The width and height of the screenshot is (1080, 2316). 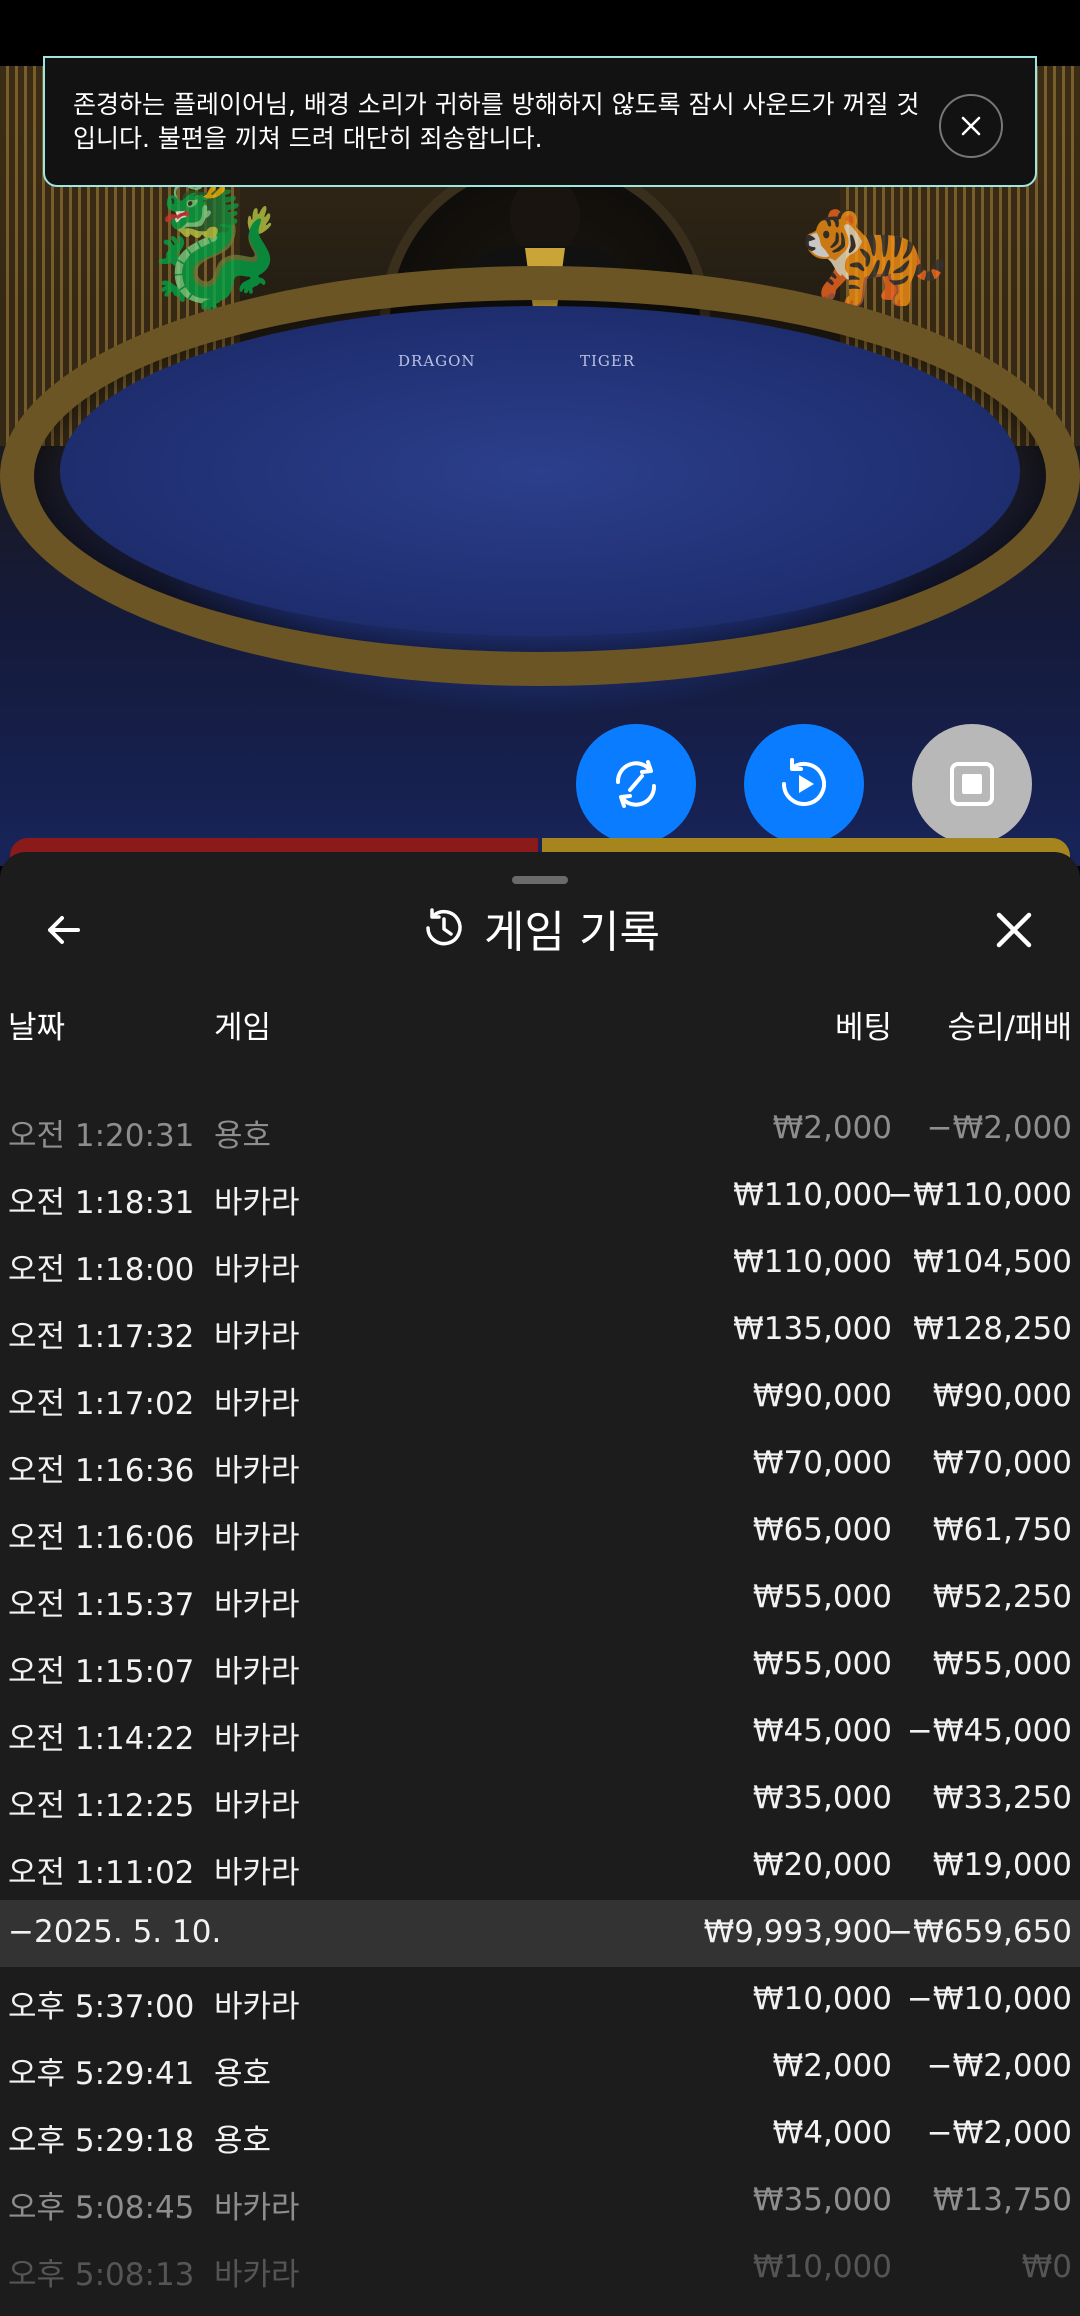 What do you see at coordinates (540, 1330) in the screenshot?
I see `history-row: 오전 1:17:32 바카라 ₩135,000 ₩128,250` at bounding box center [540, 1330].